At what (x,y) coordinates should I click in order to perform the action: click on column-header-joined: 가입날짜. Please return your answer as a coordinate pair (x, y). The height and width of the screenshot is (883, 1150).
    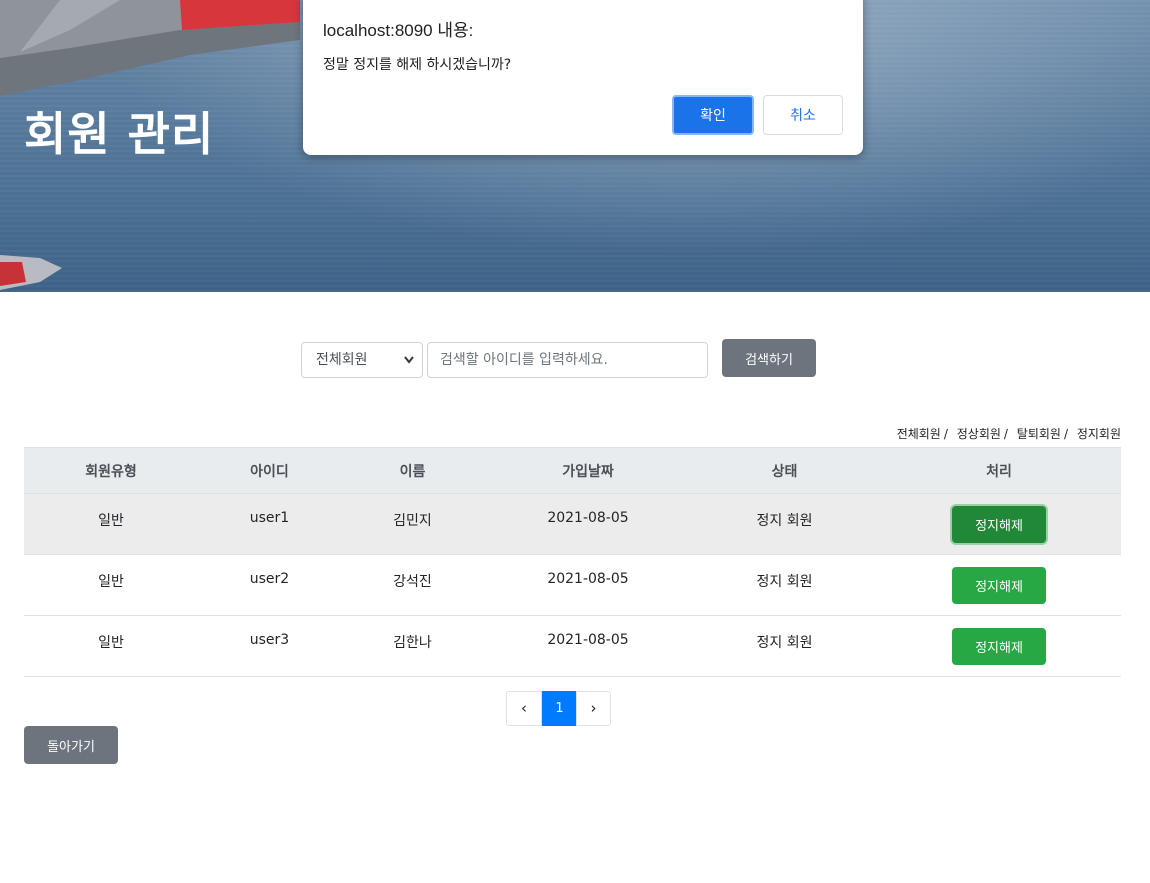
    Looking at the image, I should click on (588, 470).